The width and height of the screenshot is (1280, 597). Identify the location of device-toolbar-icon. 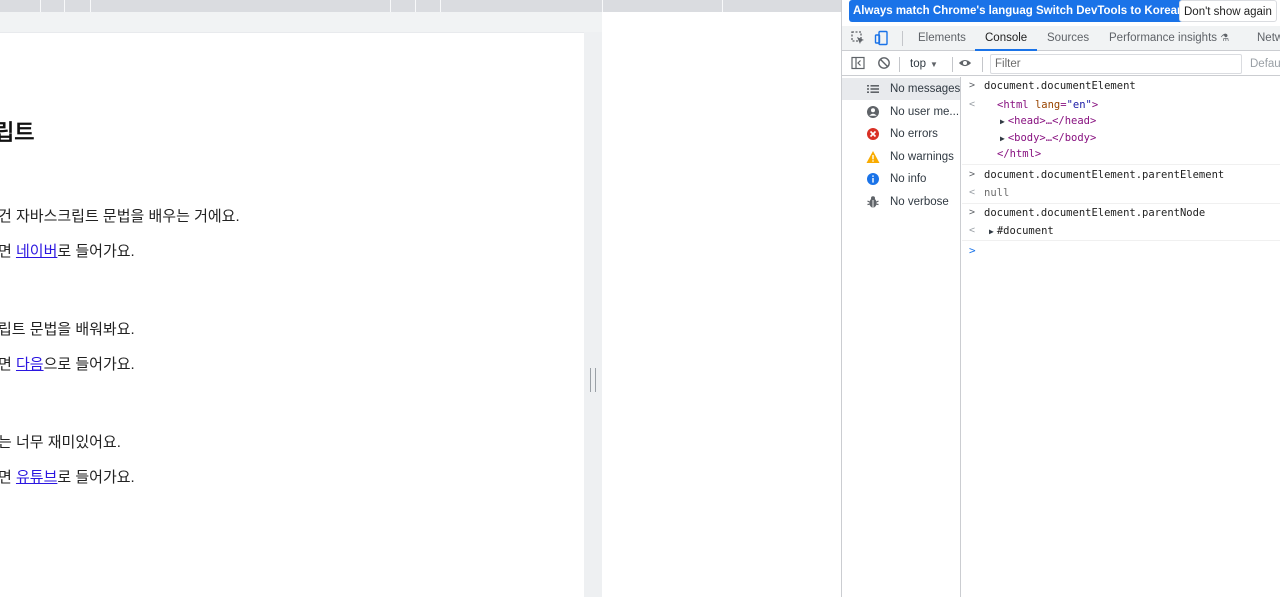
(882, 38).